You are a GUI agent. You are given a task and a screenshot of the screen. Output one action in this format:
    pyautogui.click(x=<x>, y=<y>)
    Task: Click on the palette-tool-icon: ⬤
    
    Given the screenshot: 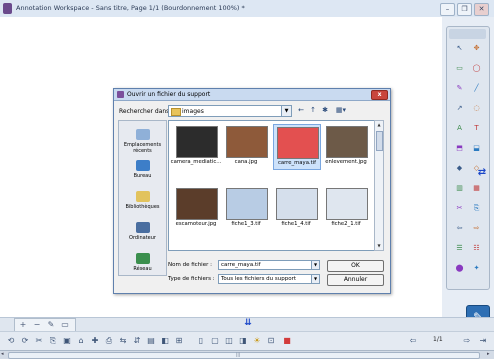 What is the action you would take?
    pyautogui.click(x=459, y=268)
    